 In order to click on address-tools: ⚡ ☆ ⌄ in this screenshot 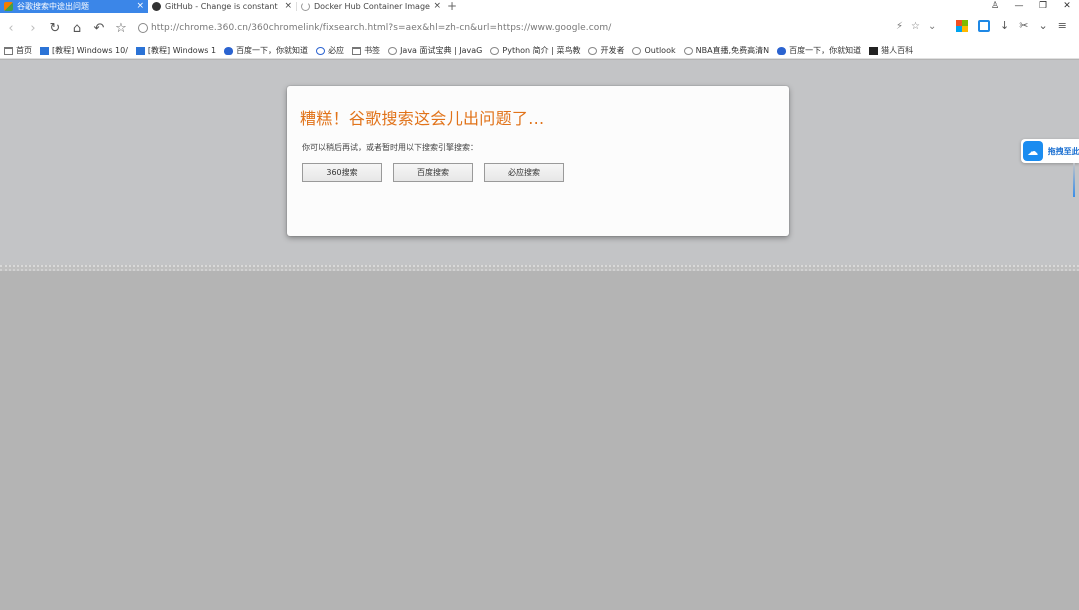, I will do `click(916, 26)`.